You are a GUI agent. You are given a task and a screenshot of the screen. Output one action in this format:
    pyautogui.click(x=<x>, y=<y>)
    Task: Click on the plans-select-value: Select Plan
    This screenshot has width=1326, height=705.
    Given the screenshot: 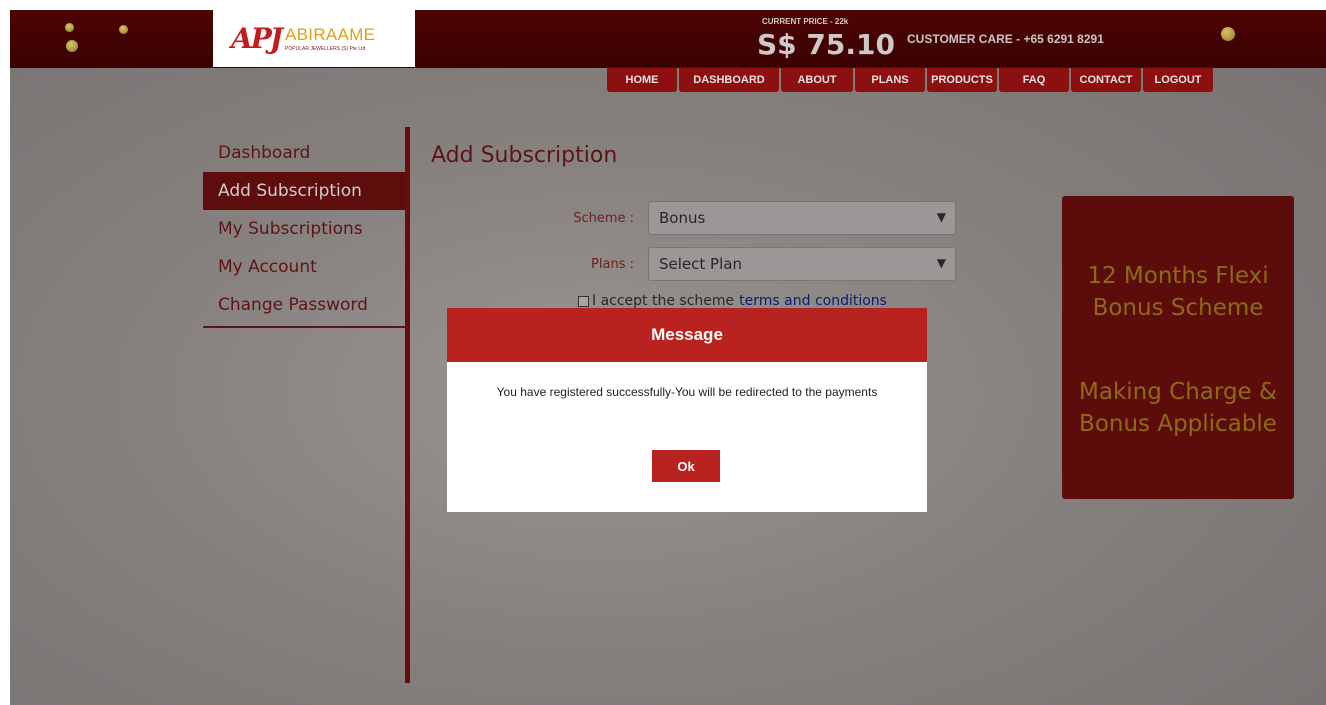 What is the action you would take?
    pyautogui.click(x=700, y=264)
    